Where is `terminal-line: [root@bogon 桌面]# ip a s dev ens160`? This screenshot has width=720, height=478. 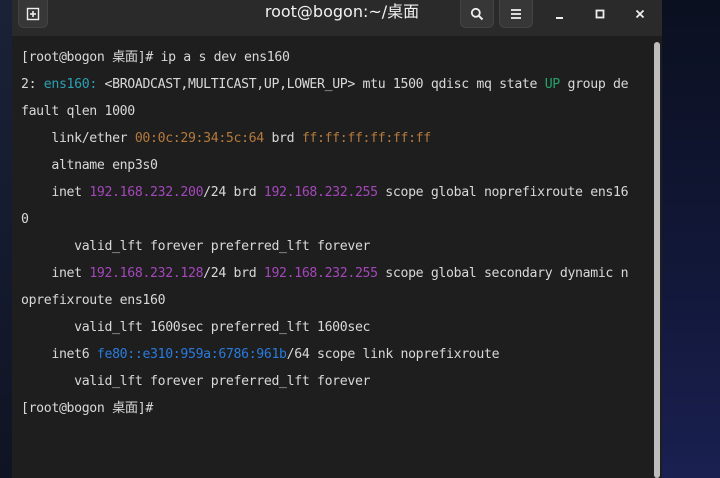
terminal-line: [root@bogon 桌面]# ip a s dev ens160 is located at coordinates (155, 57).